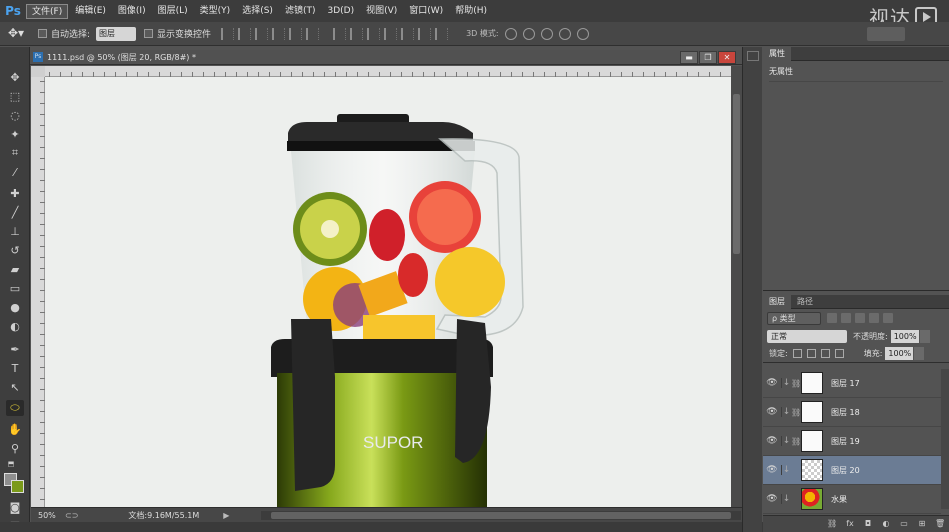  I want to click on menu-help: 帮助(H), so click(471, 11).